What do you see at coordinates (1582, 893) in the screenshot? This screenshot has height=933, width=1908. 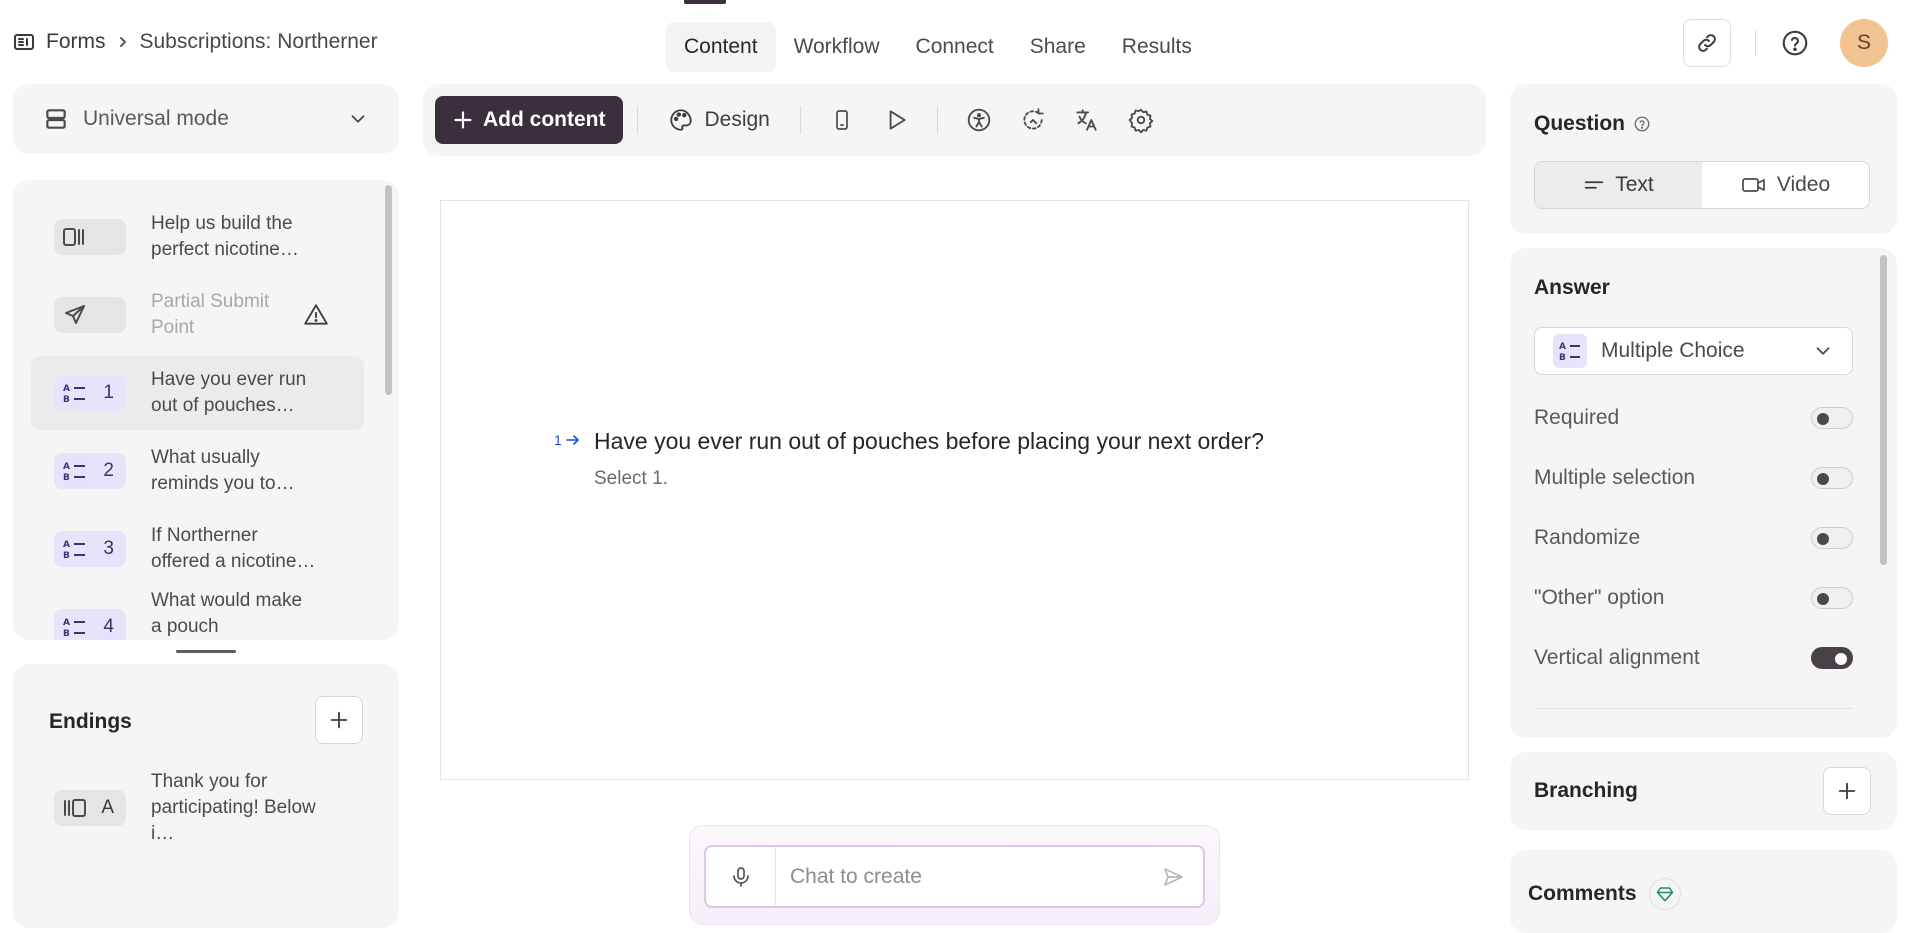 I see `comments-title: Comments` at bounding box center [1582, 893].